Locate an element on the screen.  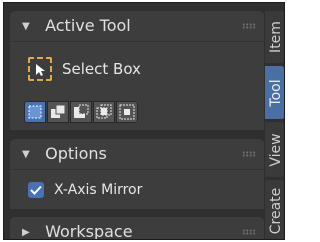
x-axis-mirror-row: X-Axis Mirror is located at coordinates (85, 190).